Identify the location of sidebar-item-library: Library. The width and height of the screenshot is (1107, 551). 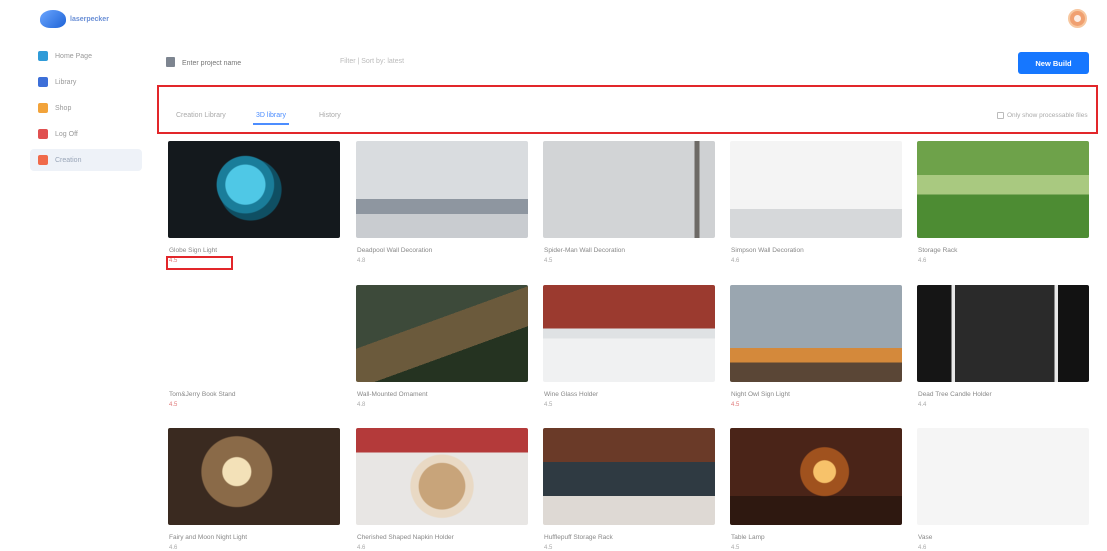
(86, 82).